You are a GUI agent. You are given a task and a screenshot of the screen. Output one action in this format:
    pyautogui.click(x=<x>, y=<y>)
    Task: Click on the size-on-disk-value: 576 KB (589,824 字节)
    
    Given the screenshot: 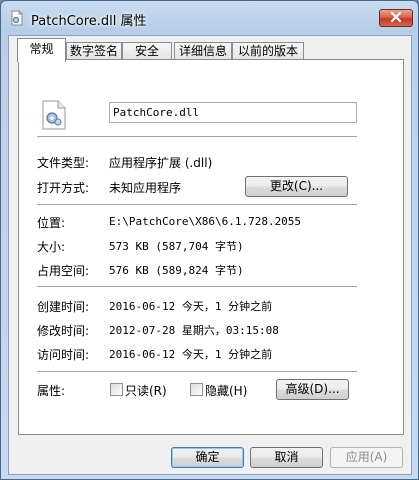 What is the action you would take?
    pyautogui.click(x=176, y=270)
    